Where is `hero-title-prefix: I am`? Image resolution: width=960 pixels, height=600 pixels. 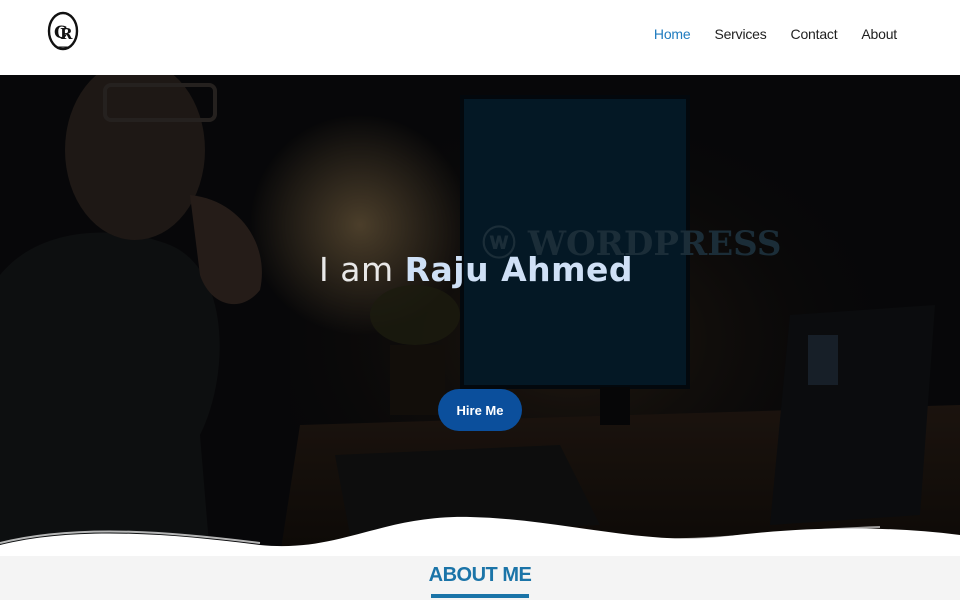 hero-title-prefix: I am is located at coordinates (362, 269).